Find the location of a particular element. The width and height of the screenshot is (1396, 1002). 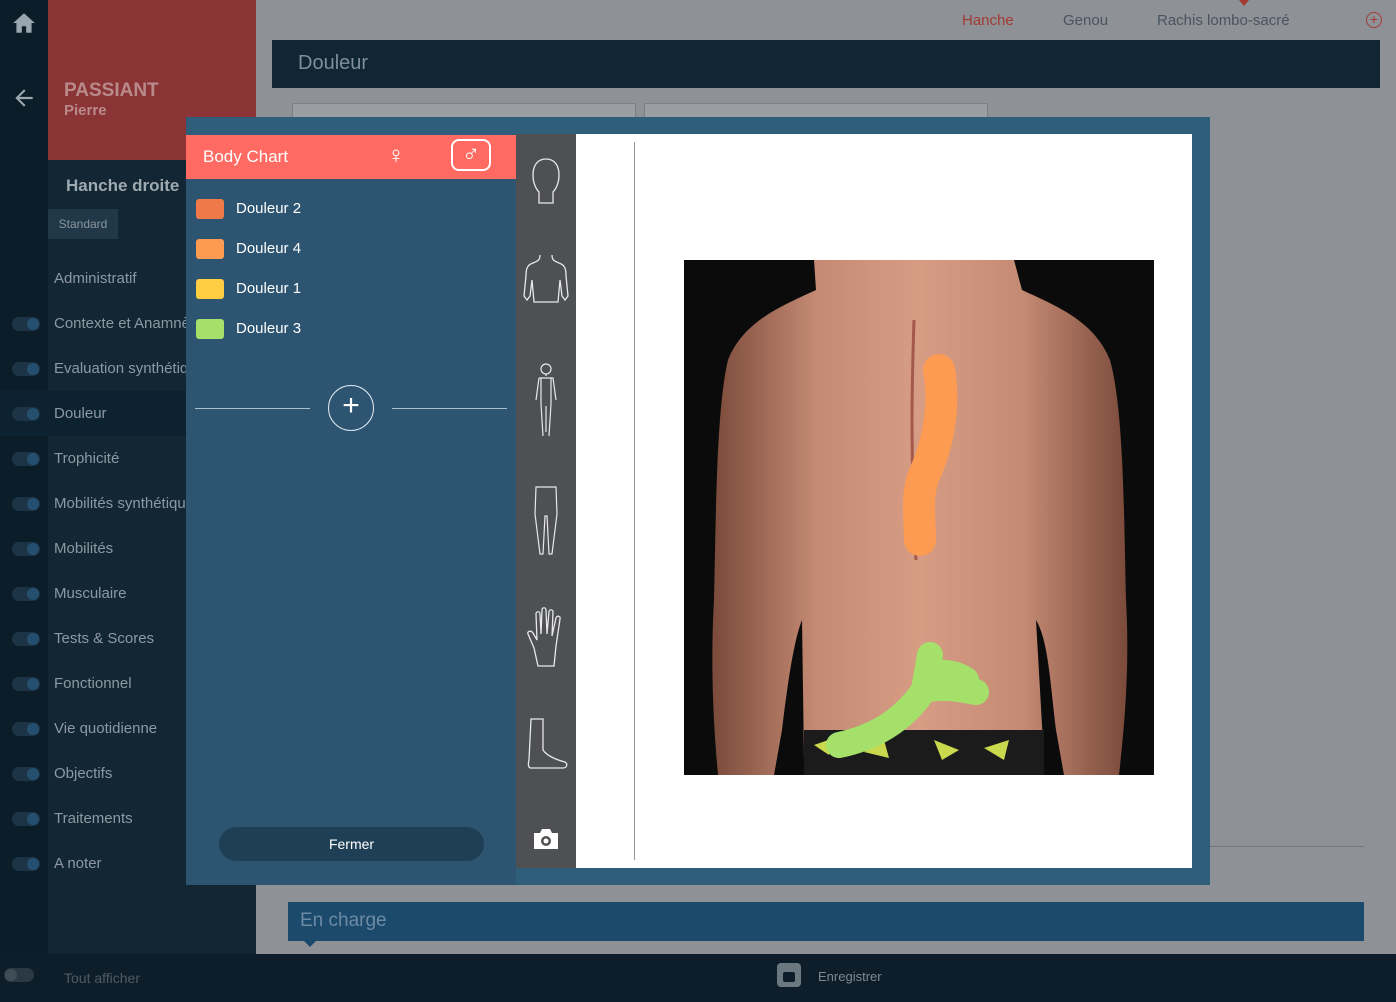

head-icon is located at coordinates (546, 181).